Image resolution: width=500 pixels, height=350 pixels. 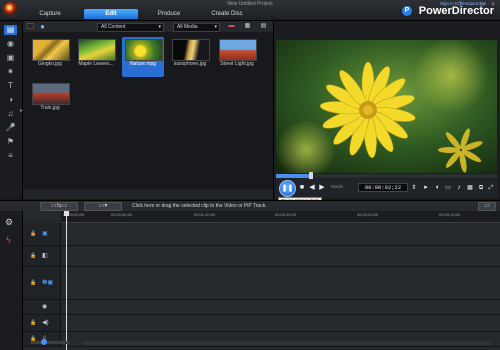 I want to click on media-room-icon: ▤, so click(x=10, y=30).